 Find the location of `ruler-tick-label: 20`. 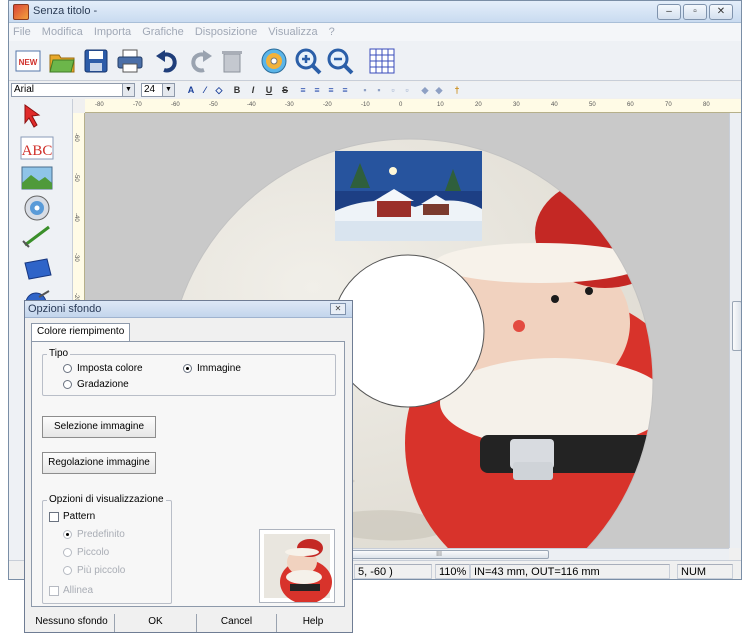

ruler-tick-label: 20 is located at coordinates (478, 105).